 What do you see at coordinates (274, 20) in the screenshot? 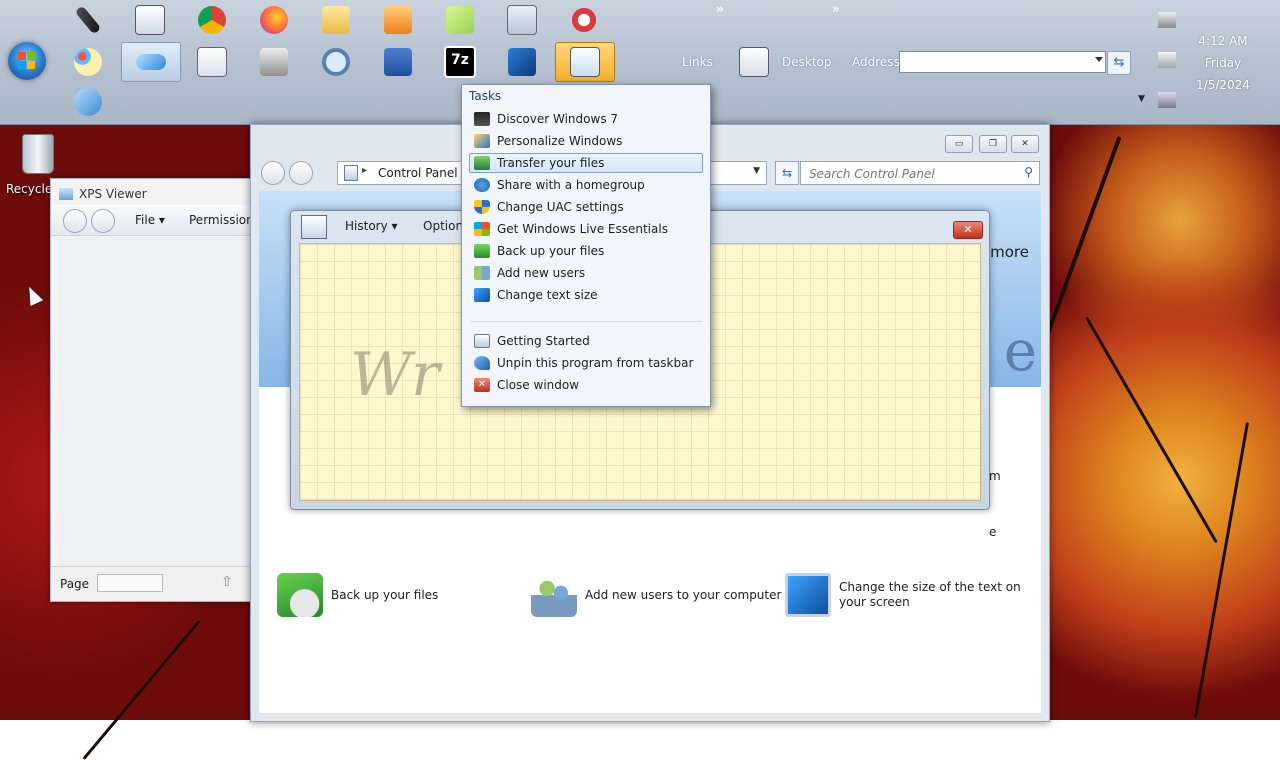
I see `firefox-icon` at bounding box center [274, 20].